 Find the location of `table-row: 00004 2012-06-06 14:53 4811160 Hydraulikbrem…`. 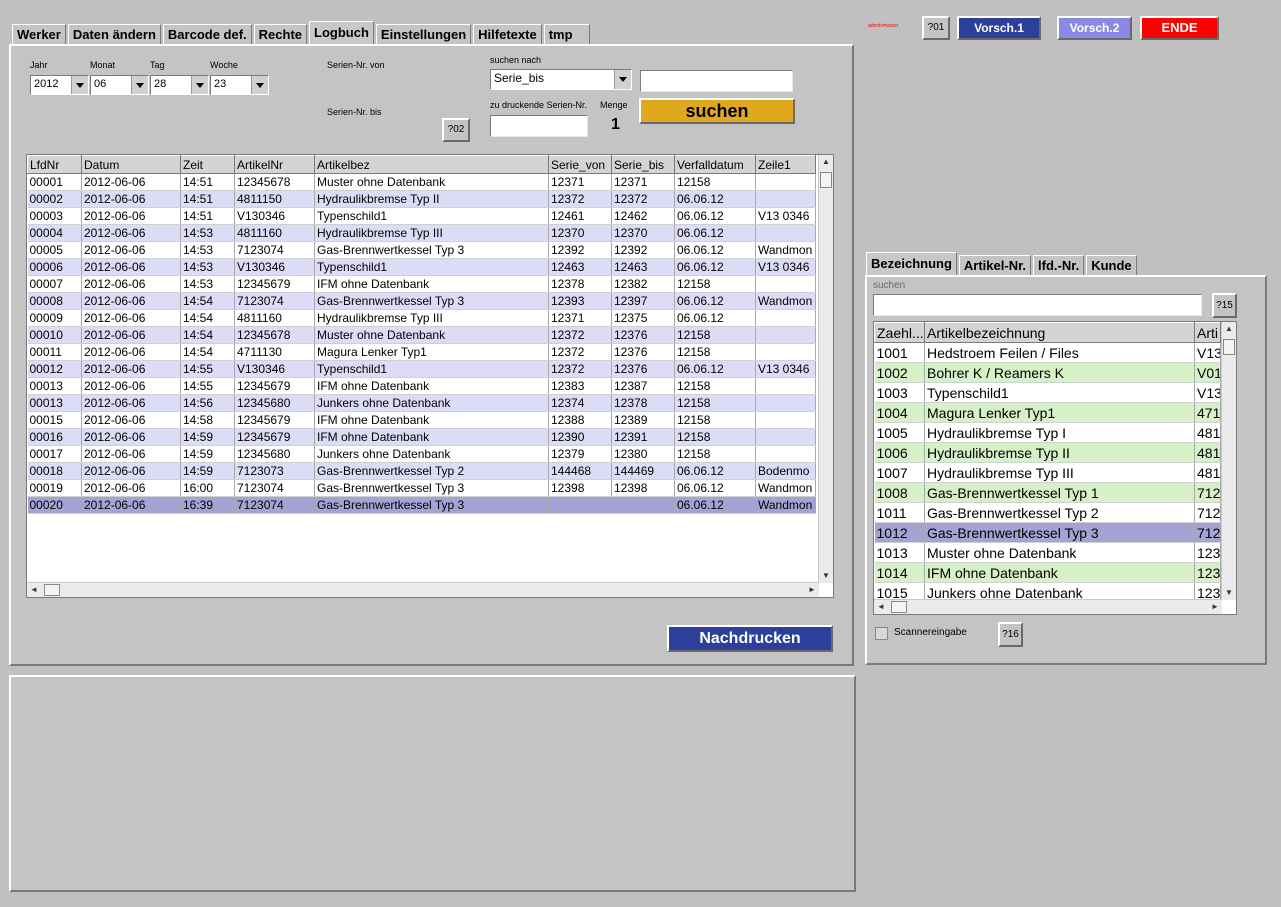

table-row: 00004 2012-06-06 14:53 4811160 Hydraulikbrem… is located at coordinates (421, 233).